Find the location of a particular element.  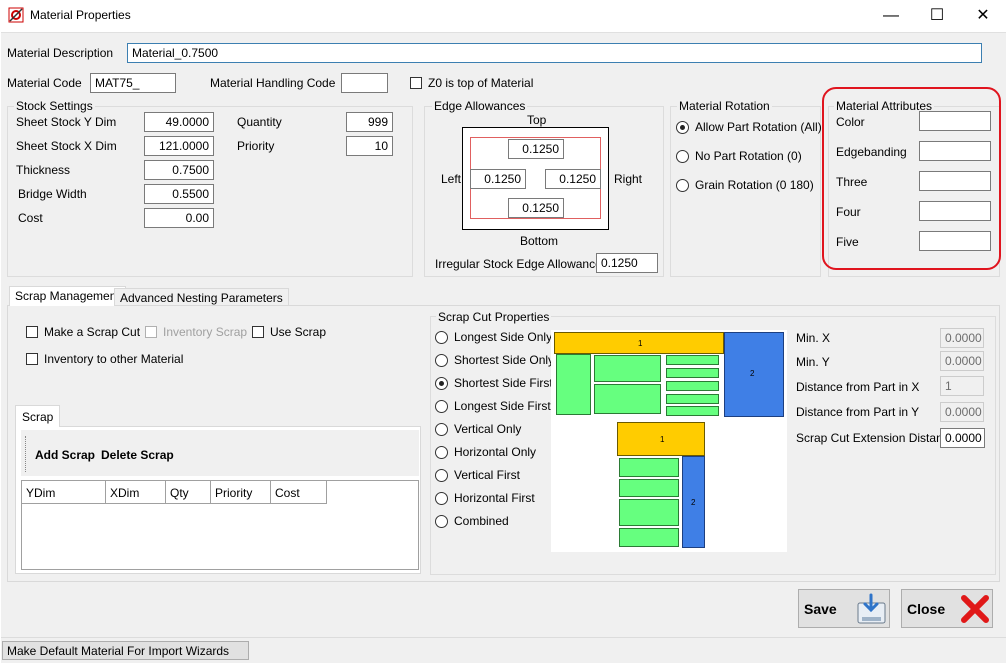

delete-scrap-button: Delete Scrap is located at coordinates (137, 455).